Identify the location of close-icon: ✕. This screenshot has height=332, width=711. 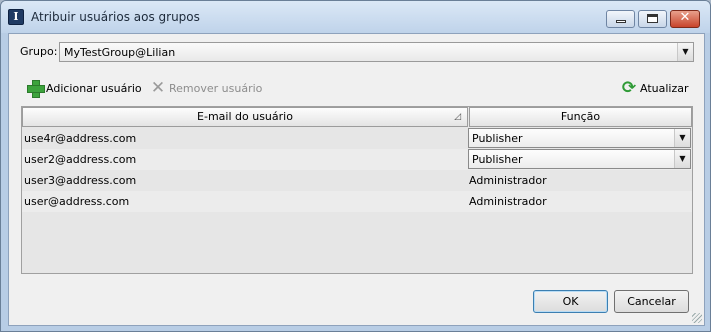
(685, 17).